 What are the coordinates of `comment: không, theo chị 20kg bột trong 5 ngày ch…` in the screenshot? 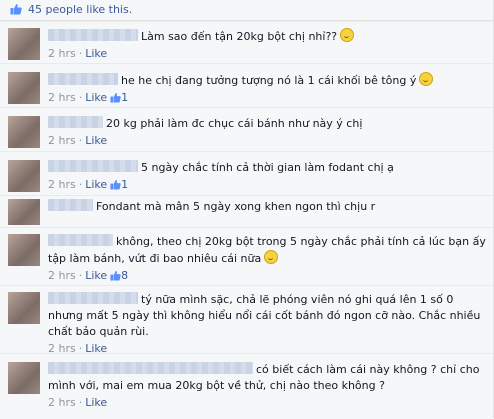 It's located at (247, 256).